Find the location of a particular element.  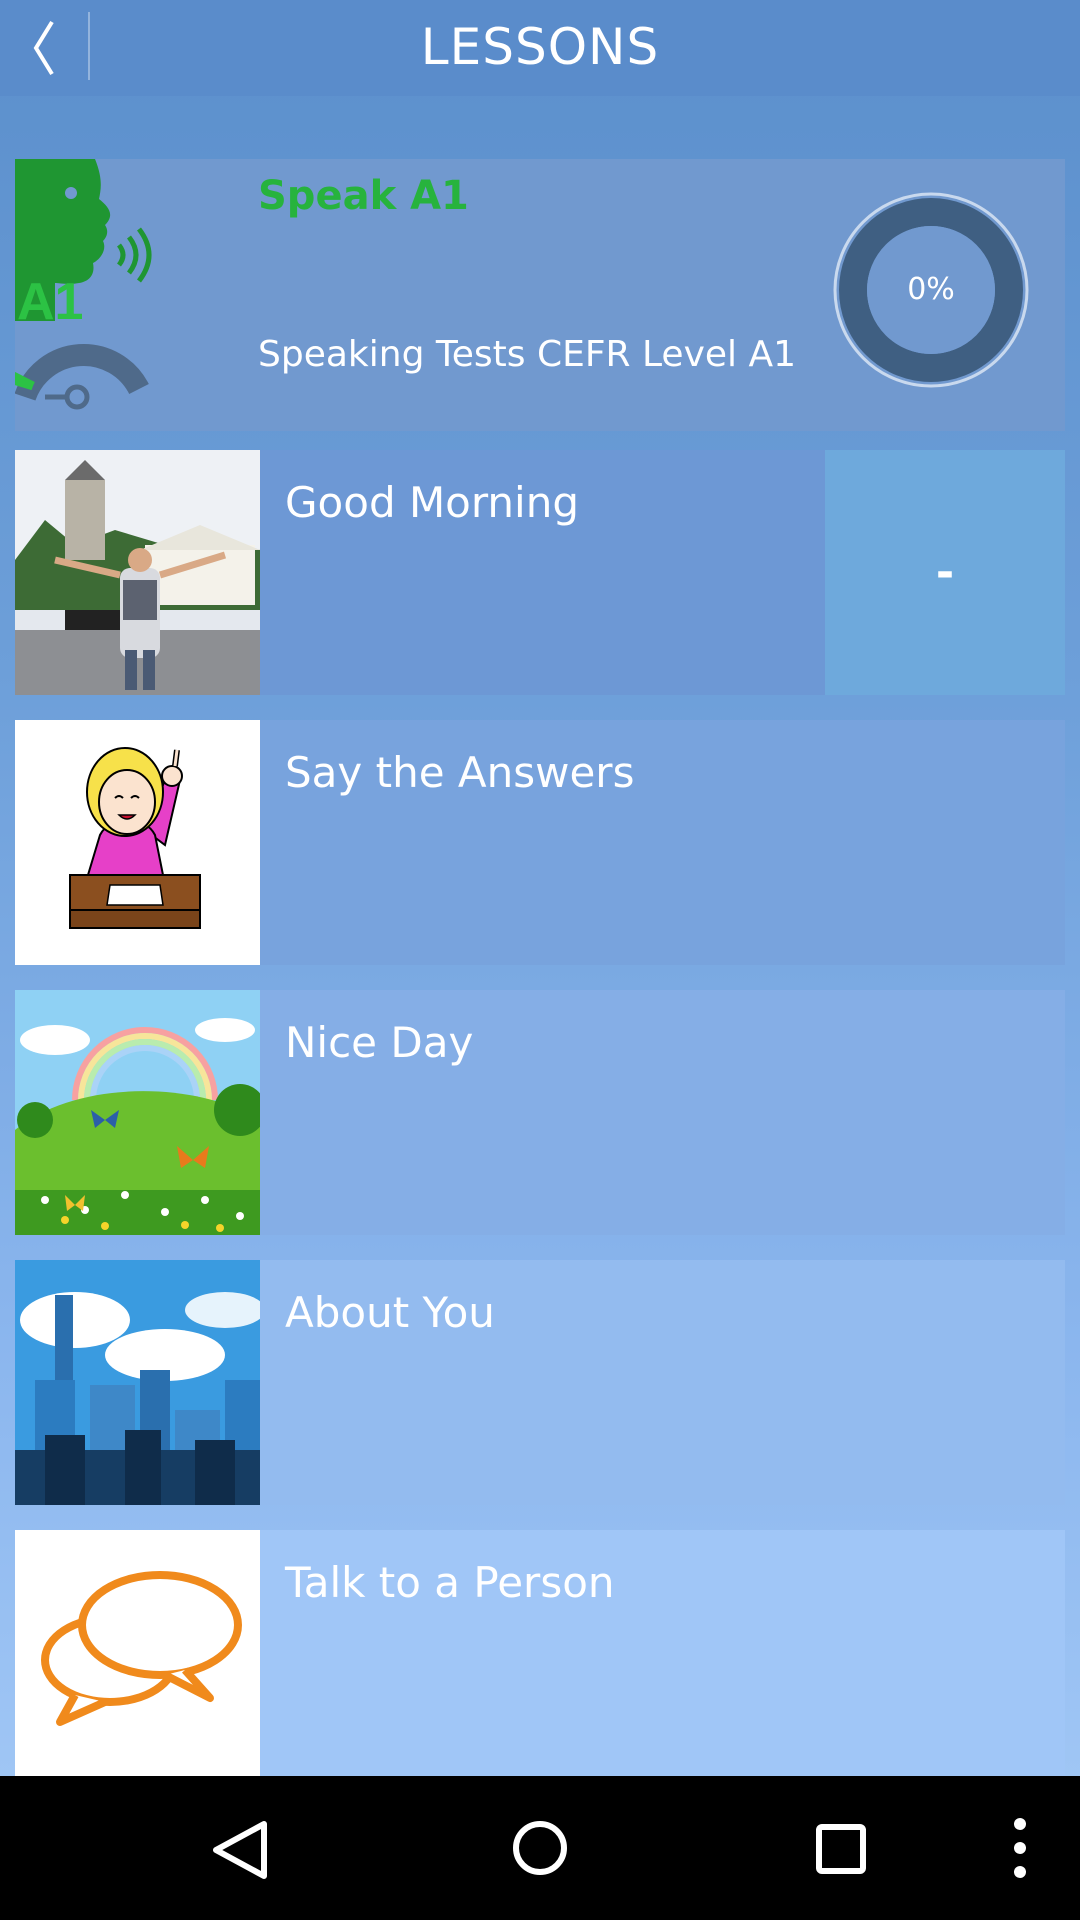

nav-back-button is located at coordinates (240, 1848).